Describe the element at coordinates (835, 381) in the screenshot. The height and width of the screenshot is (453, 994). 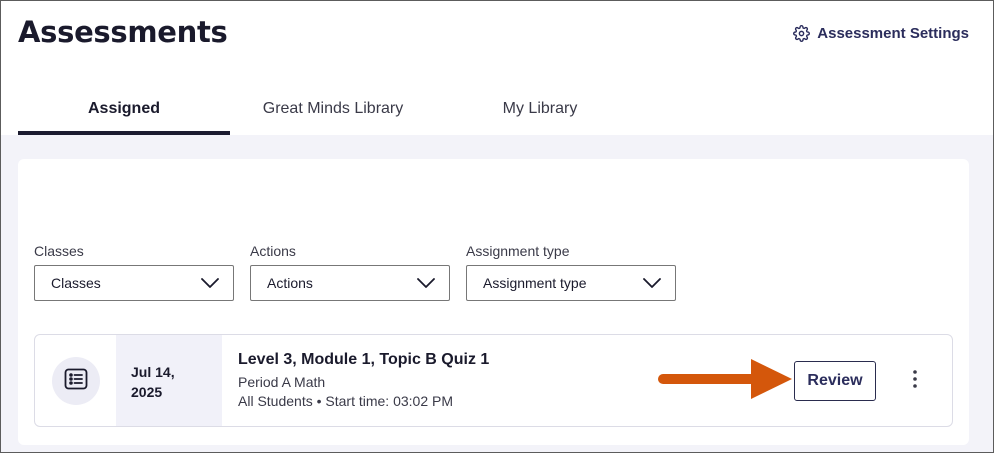
I see `review-button: Review` at that location.